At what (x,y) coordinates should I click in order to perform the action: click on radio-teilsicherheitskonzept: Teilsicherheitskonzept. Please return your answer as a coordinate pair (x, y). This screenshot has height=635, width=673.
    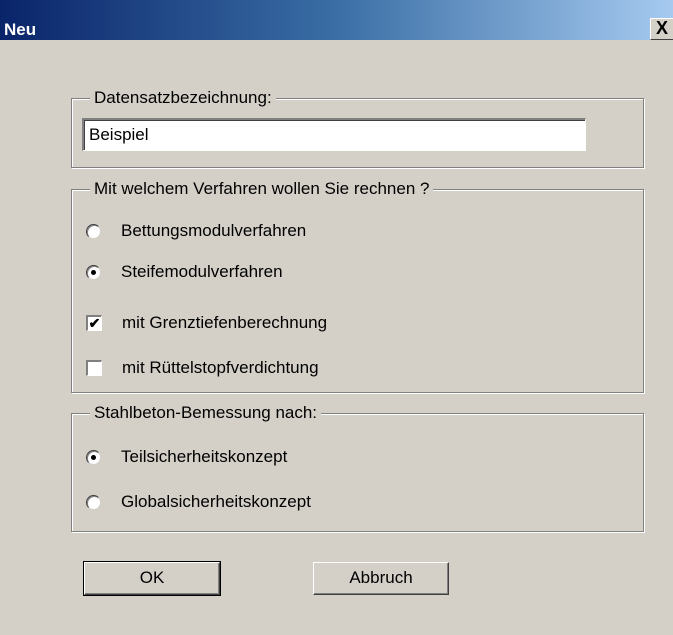
    Looking at the image, I should click on (186, 457).